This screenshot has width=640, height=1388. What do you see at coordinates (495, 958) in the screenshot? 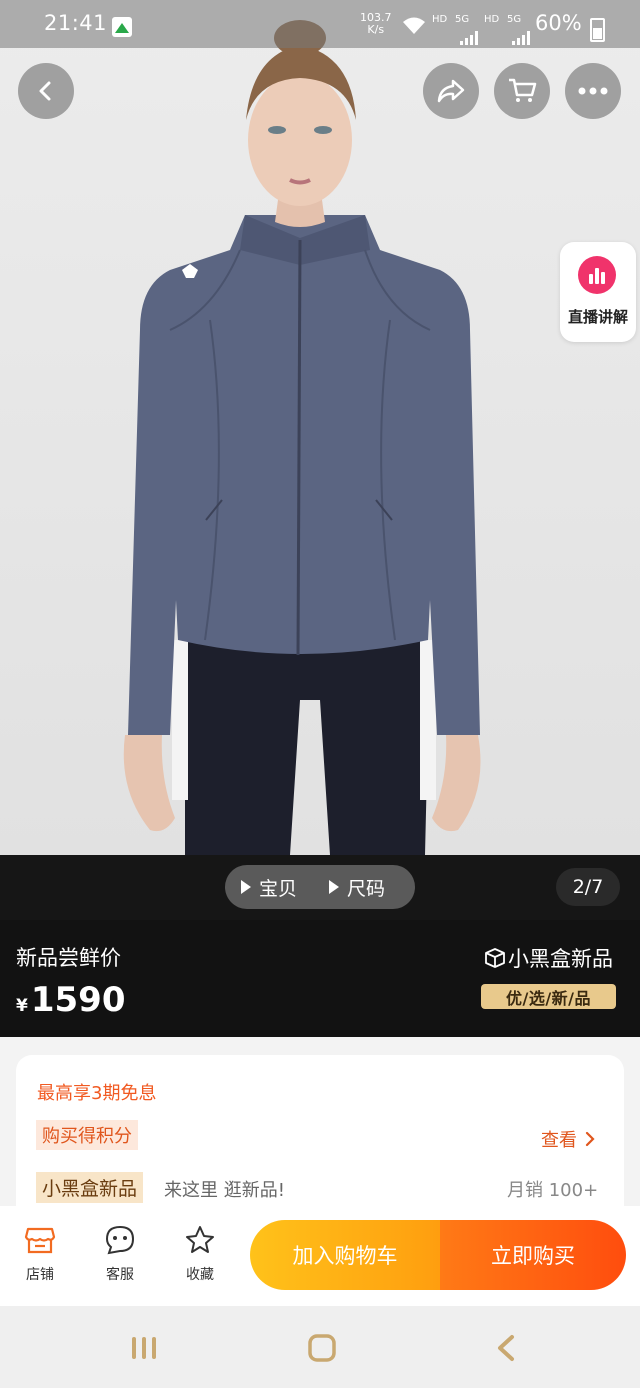
I see `box-icon` at bounding box center [495, 958].